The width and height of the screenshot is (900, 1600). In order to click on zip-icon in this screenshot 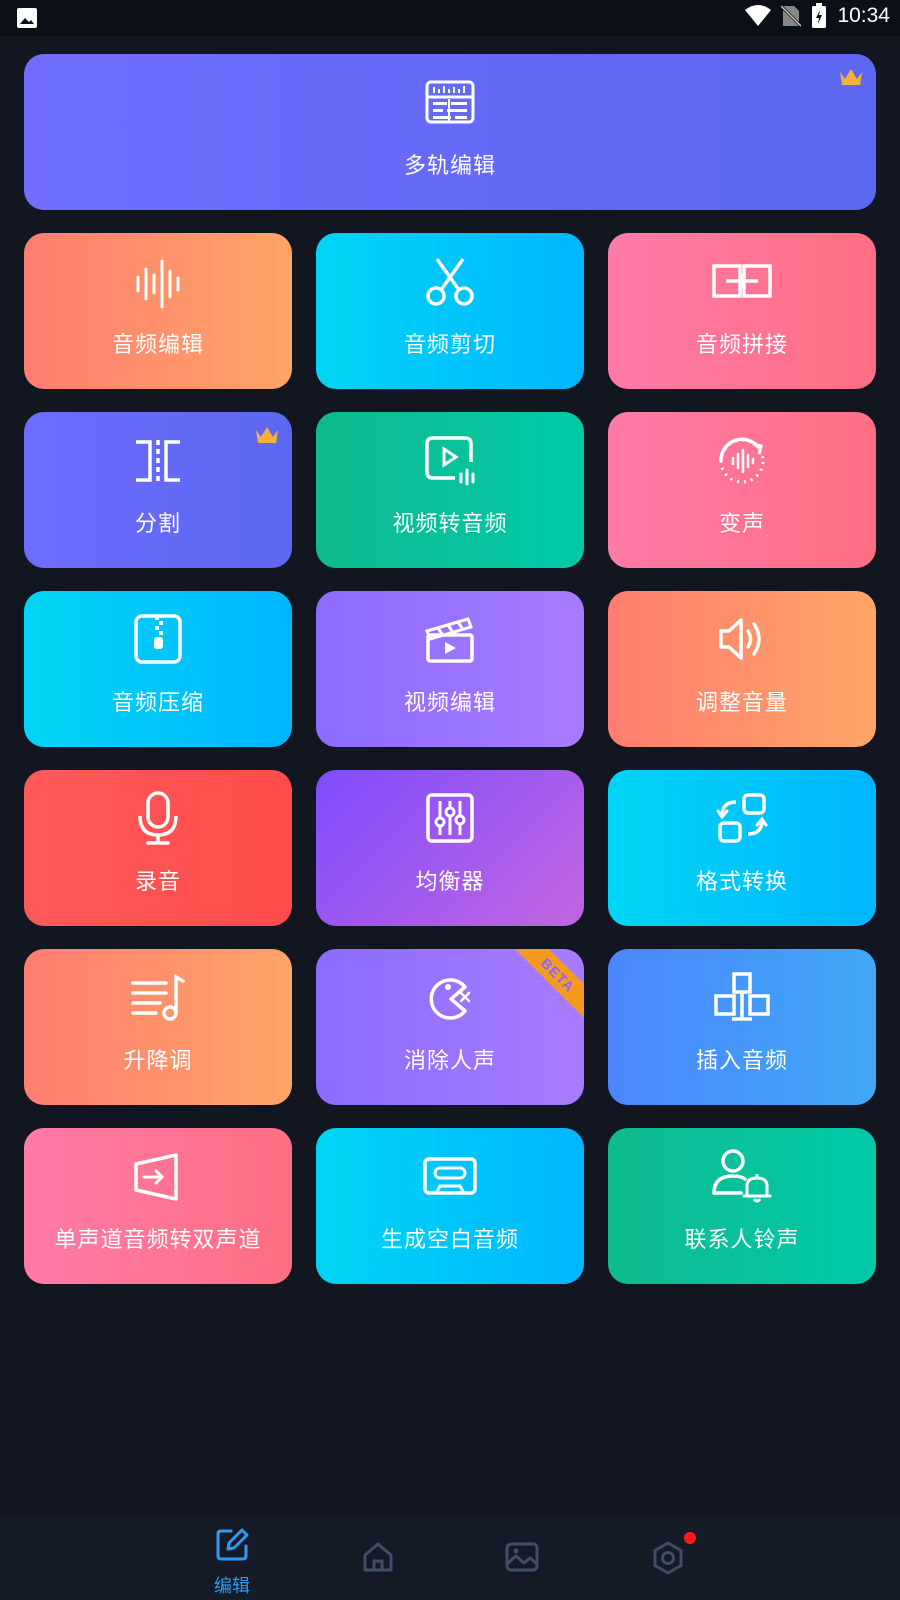, I will do `click(158, 639)`.